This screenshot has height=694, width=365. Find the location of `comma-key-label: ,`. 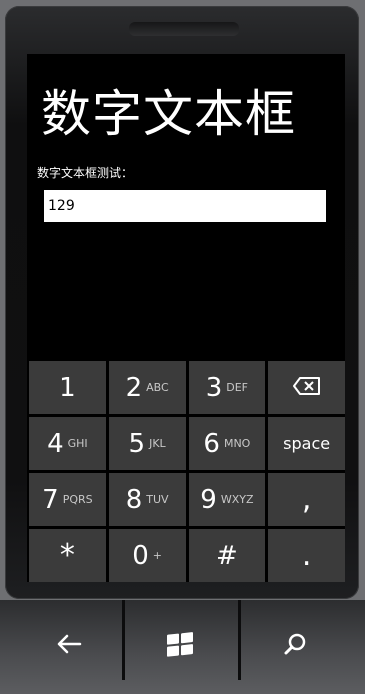

comma-key-label: , is located at coordinates (306, 499).